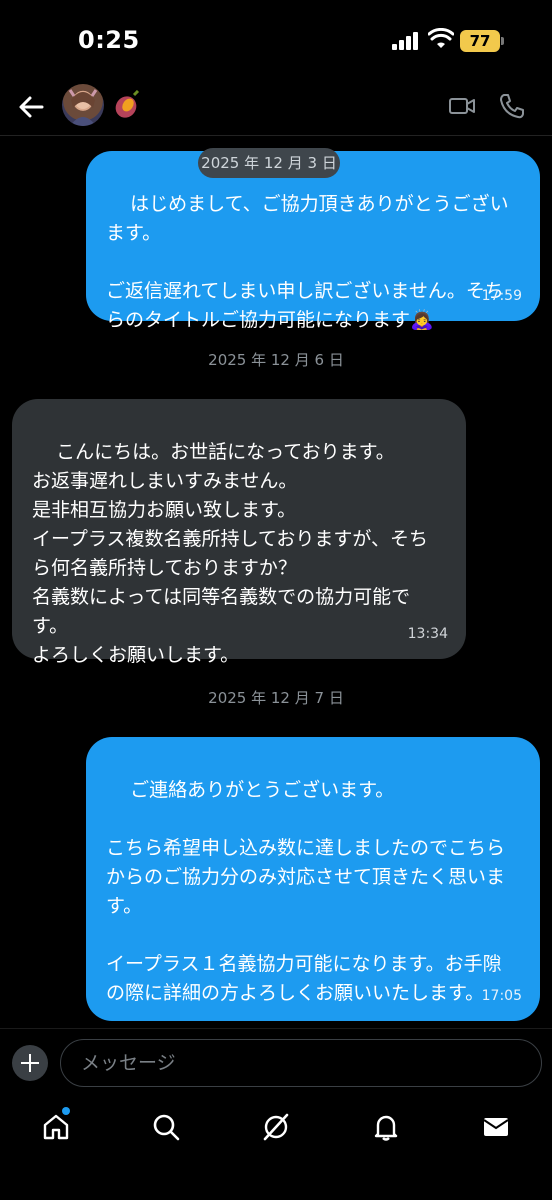 The image size is (552, 1200). What do you see at coordinates (276, 108) in the screenshot?
I see `conversation-header` at bounding box center [276, 108].